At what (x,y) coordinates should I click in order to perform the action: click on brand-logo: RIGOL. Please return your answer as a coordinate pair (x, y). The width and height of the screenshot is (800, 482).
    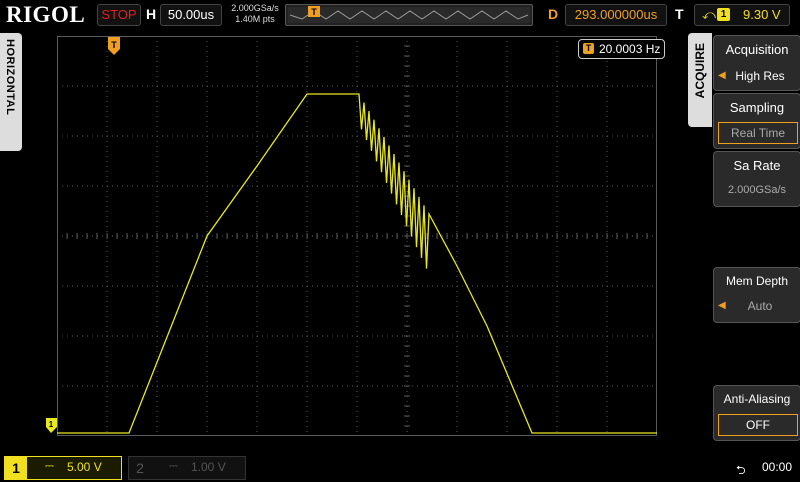
    Looking at the image, I should click on (46, 14).